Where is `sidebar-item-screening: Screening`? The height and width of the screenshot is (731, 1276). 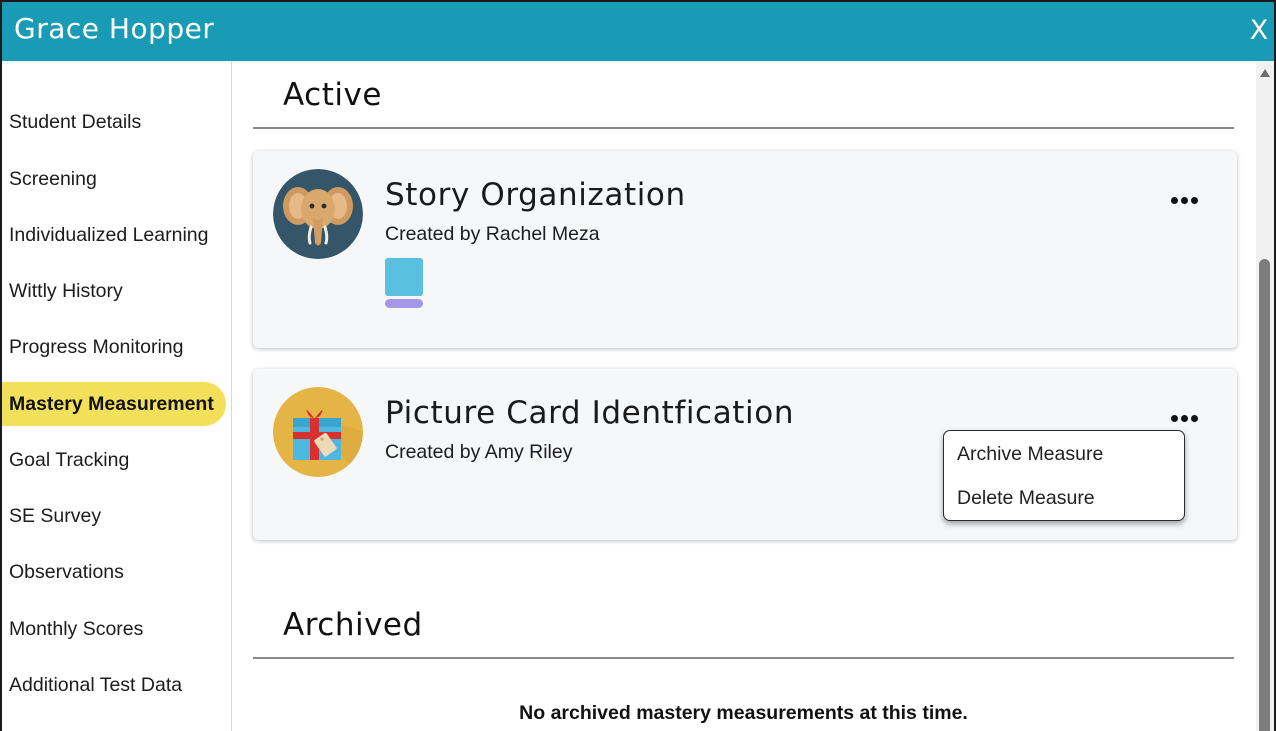 sidebar-item-screening: Screening is located at coordinates (114, 179).